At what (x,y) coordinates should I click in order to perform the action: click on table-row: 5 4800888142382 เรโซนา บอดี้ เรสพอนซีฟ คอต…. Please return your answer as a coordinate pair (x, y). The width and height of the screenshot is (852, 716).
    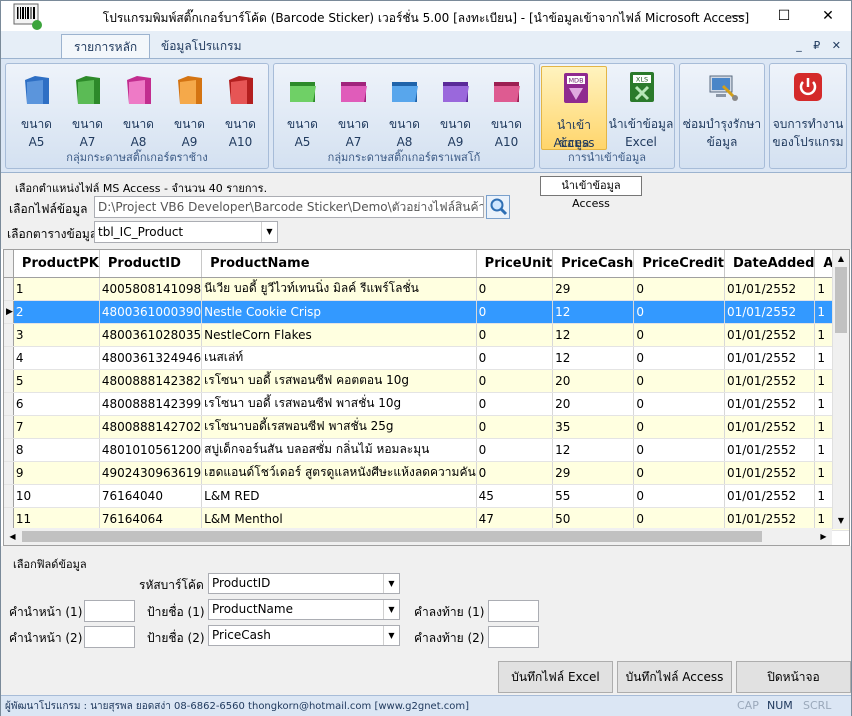
    Looking at the image, I should click on (426, 381).